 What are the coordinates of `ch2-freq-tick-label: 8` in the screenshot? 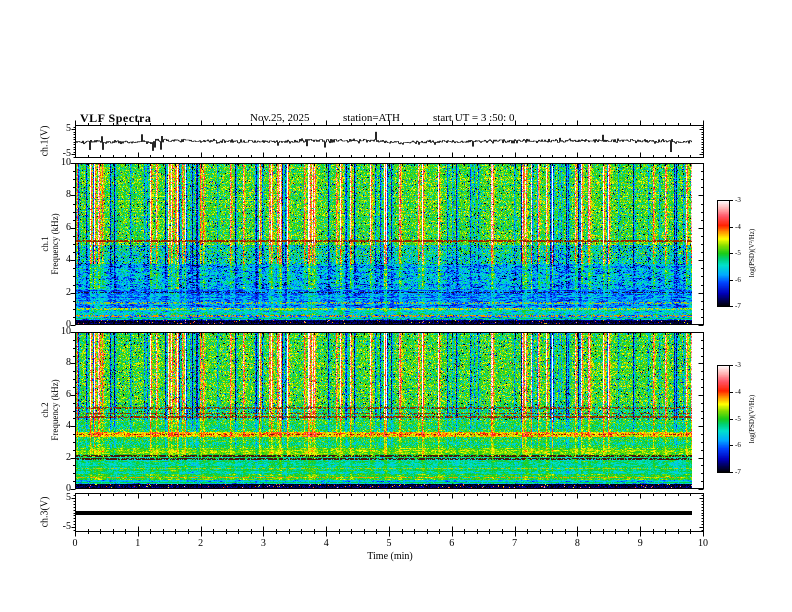 It's located at (68, 363).